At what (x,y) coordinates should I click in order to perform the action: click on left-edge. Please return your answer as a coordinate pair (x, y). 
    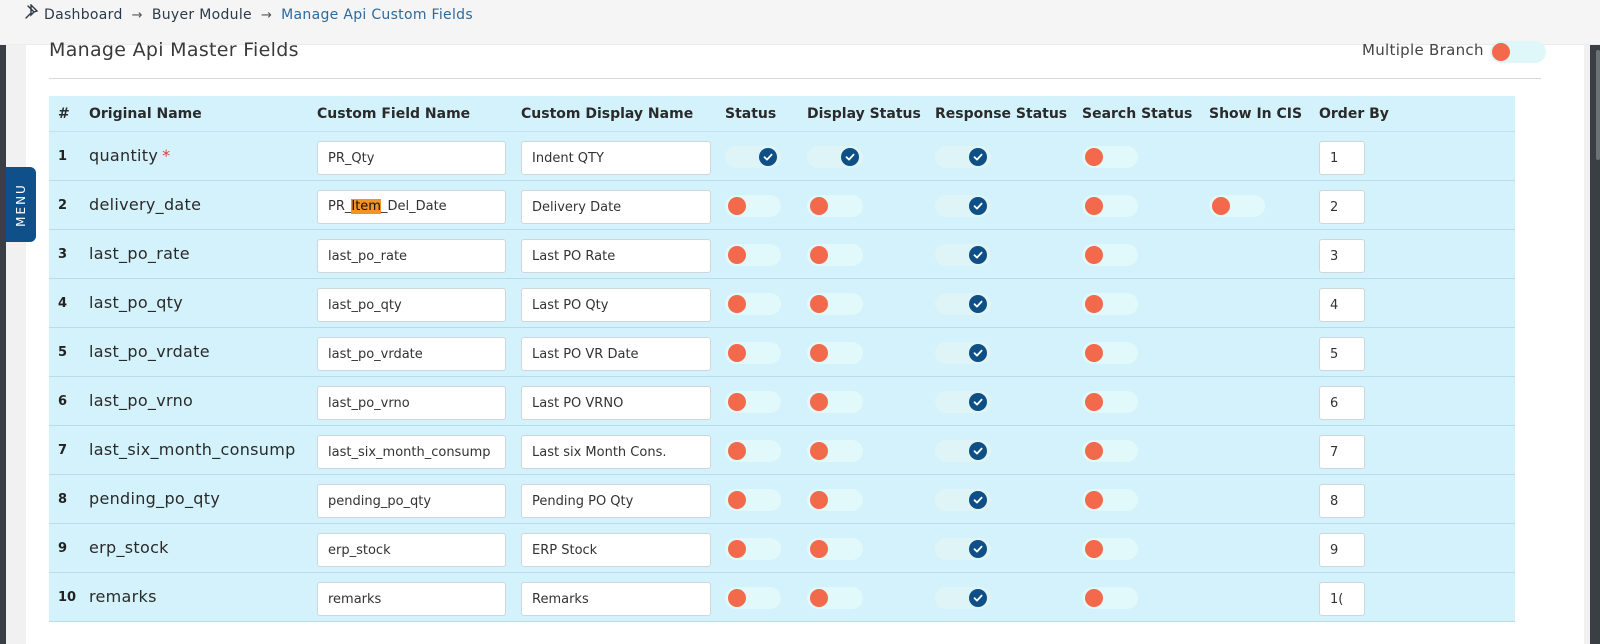
    Looking at the image, I should click on (3, 344).